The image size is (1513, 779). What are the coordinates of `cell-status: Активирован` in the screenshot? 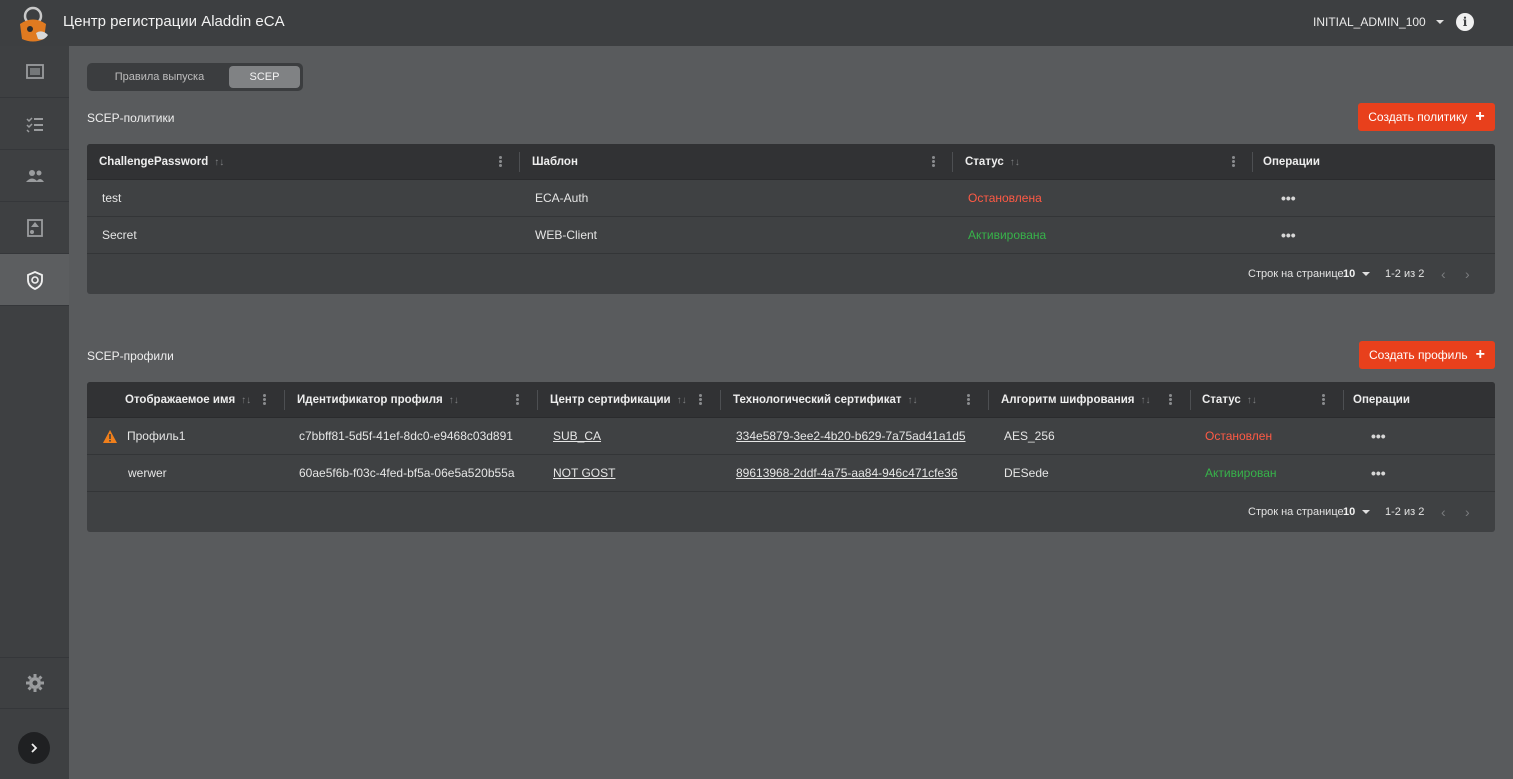 It's located at (1241, 473).